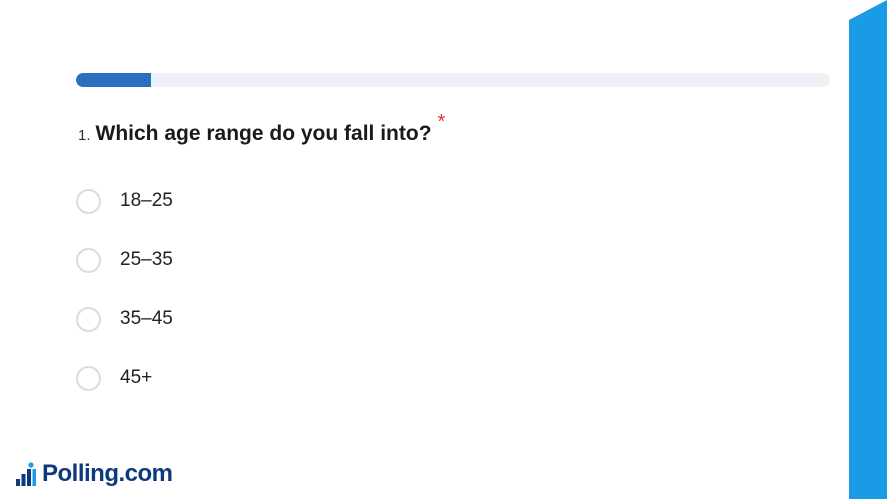 Image resolution: width=887 pixels, height=499 pixels. I want to click on option-label: 18–25, so click(146, 200).